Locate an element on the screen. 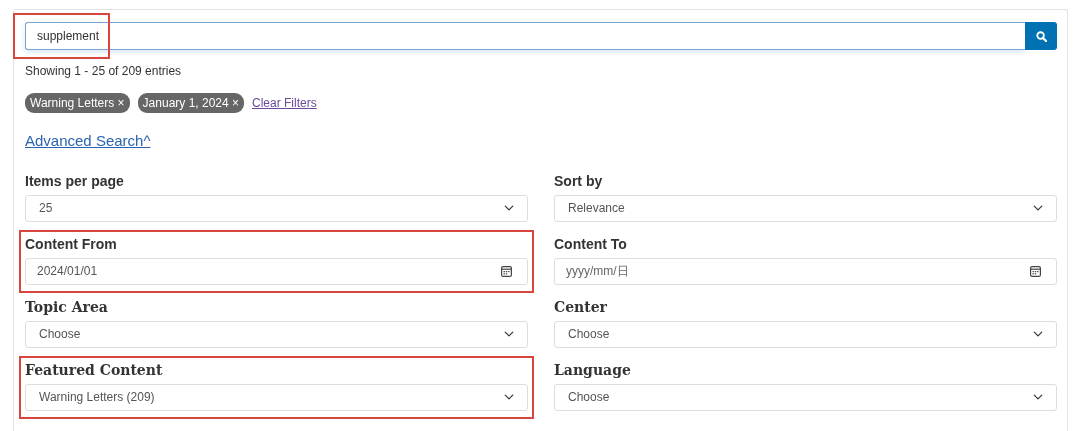 Image resolution: width=1080 pixels, height=431 pixels. results-summary: Showing 1 - 25 of 209 entries is located at coordinates (104, 71).